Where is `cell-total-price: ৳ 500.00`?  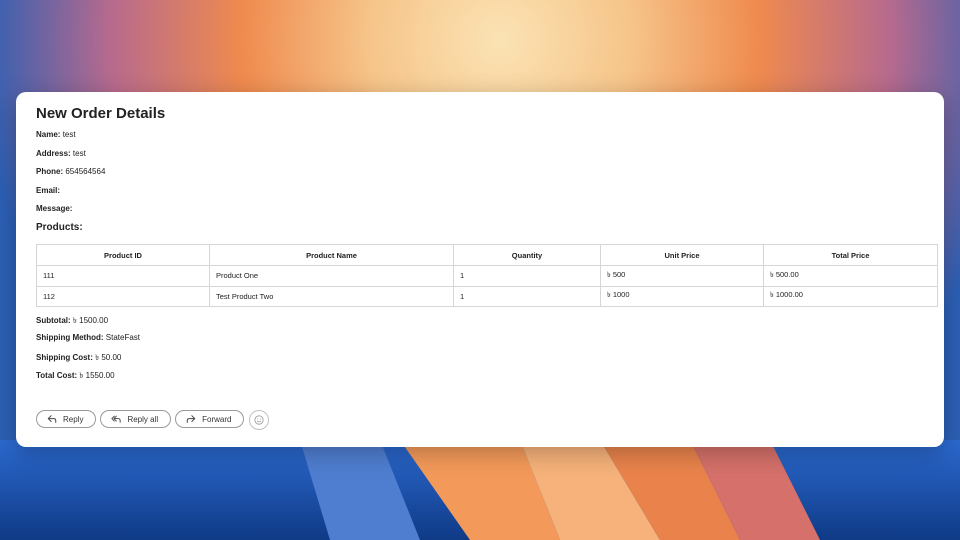
cell-total-price: ৳ 500.00 is located at coordinates (850, 276).